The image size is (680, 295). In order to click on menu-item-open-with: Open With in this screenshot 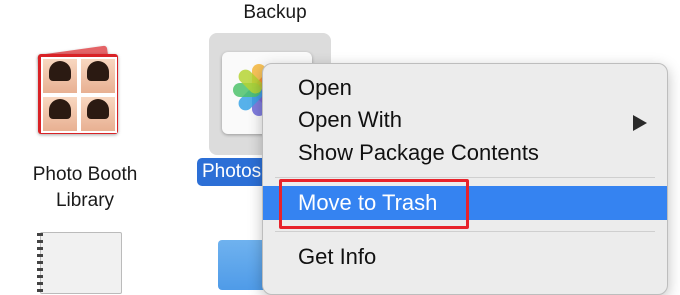, I will do `click(465, 120)`.